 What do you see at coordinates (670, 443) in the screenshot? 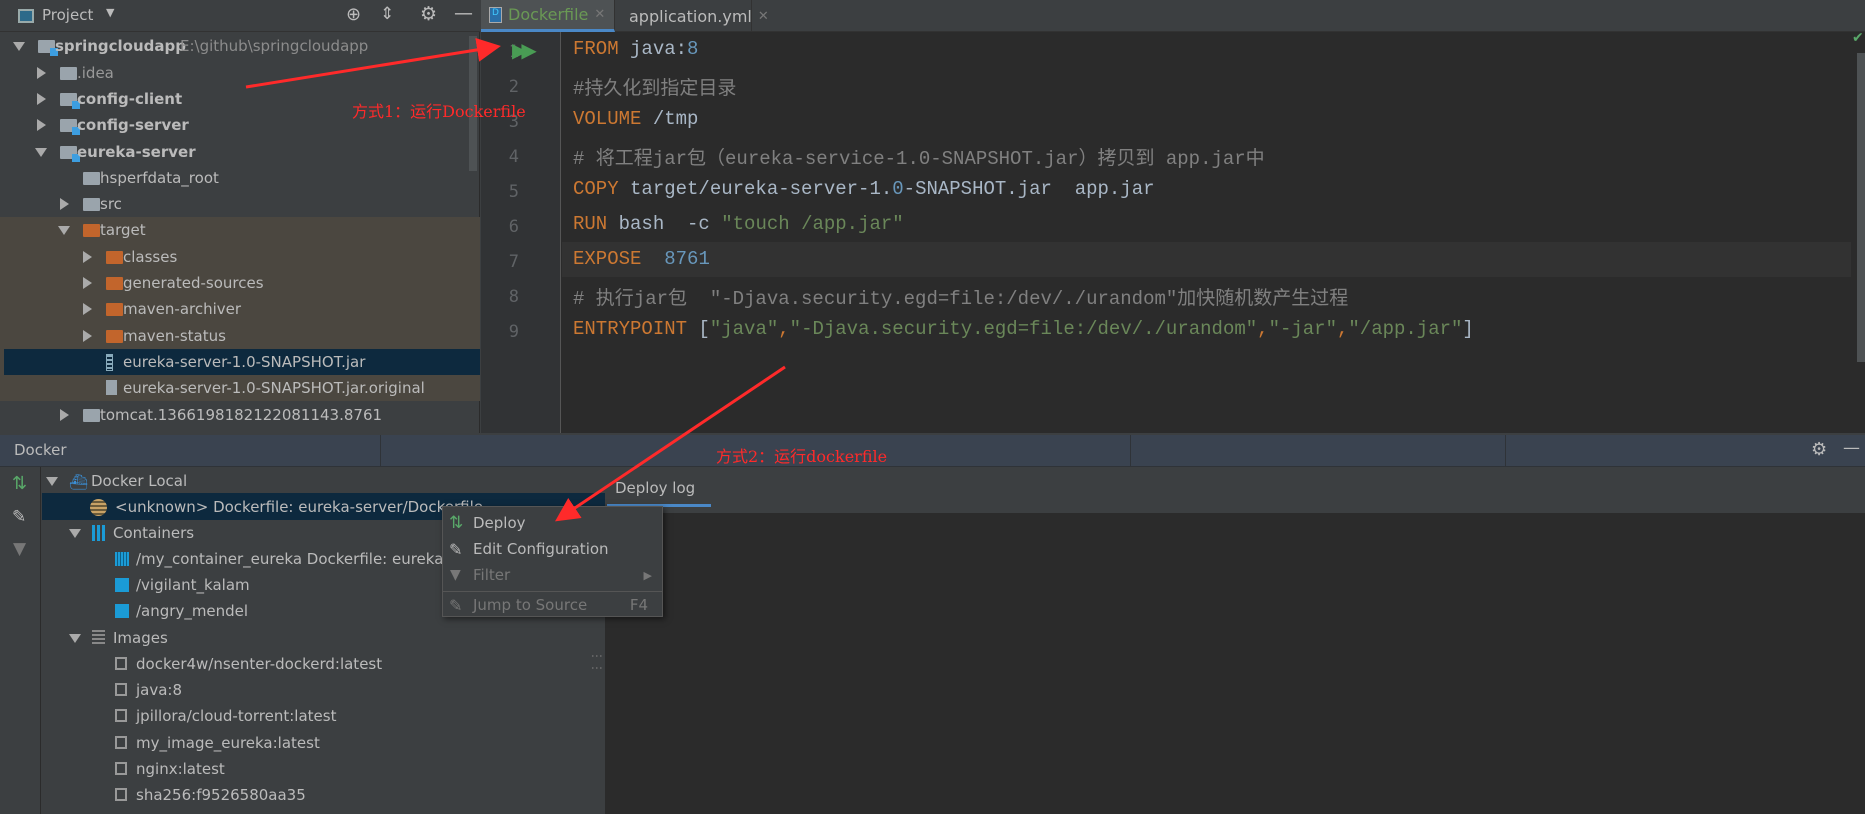
I see `arrow-to-deploy` at bounding box center [670, 443].